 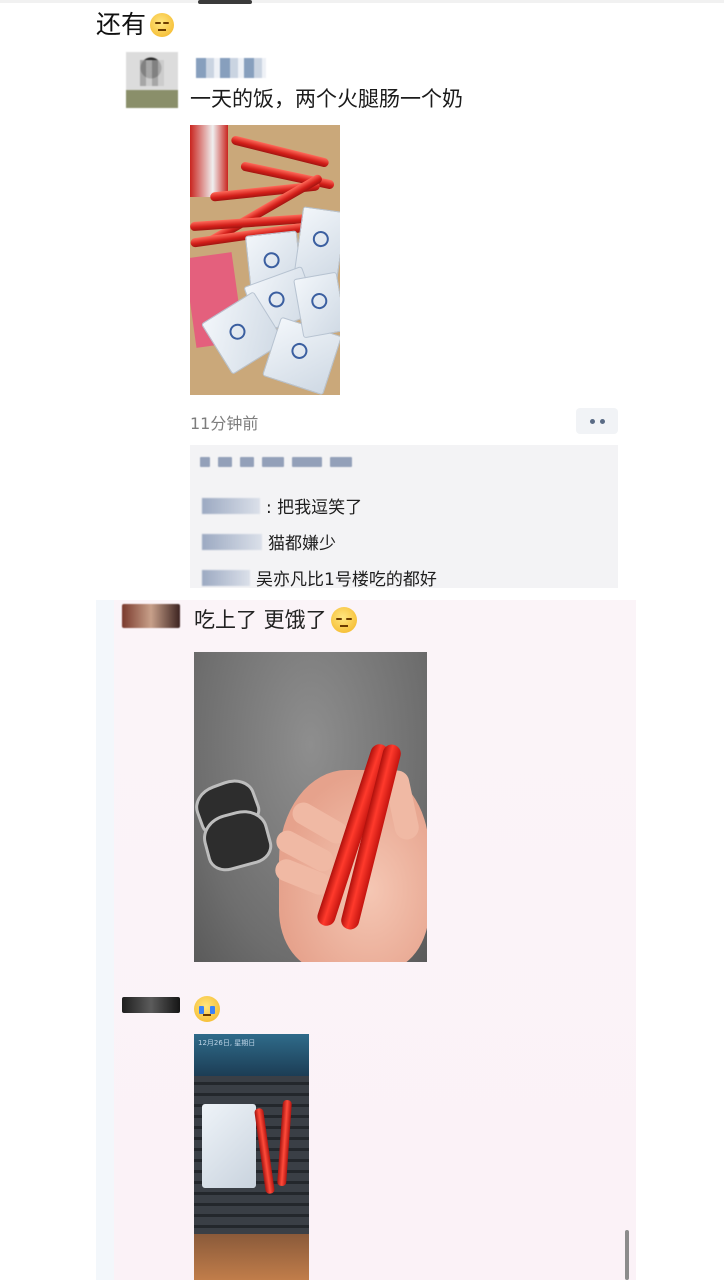 What do you see at coordinates (105, 940) in the screenshot?
I see `faded-left-strip` at bounding box center [105, 940].